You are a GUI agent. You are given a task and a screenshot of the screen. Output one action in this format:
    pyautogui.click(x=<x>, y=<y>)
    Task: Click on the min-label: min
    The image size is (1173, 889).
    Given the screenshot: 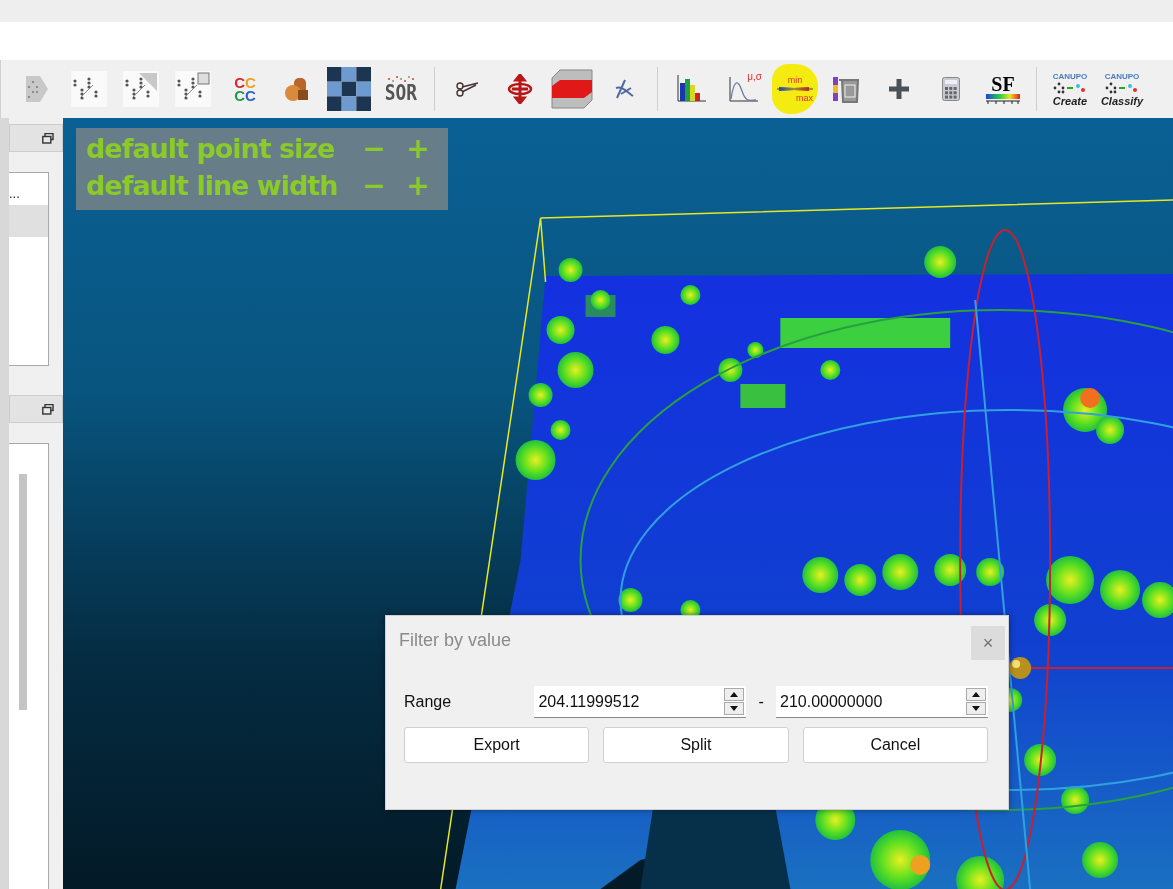 What is the action you would take?
    pyautogui.click(x=795, y=80)
    